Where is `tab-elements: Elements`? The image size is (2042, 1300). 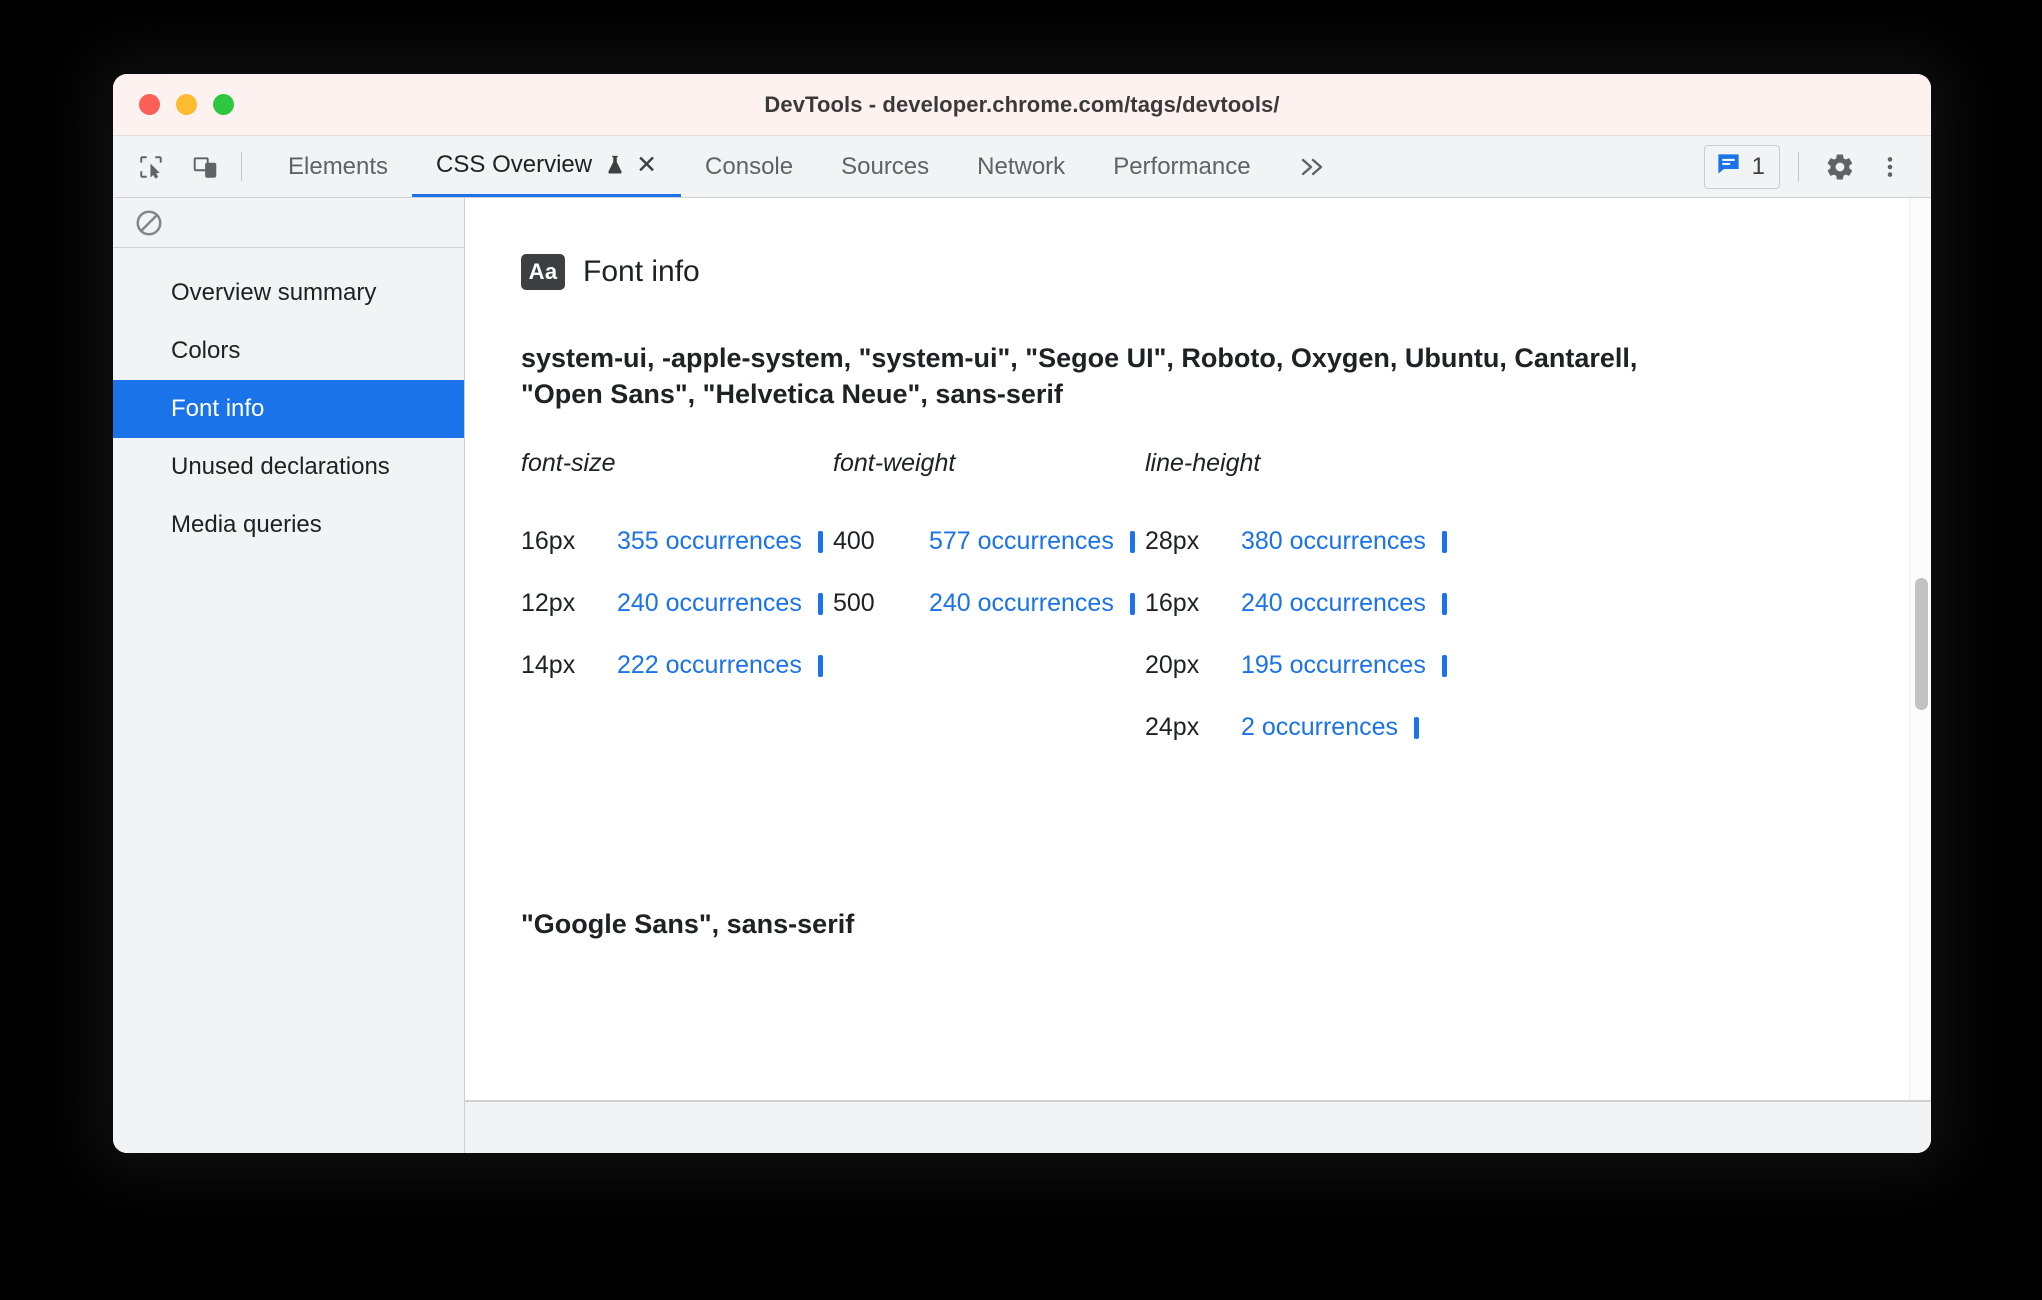
tab-elements: Elements is located at coordinates (338, 166).